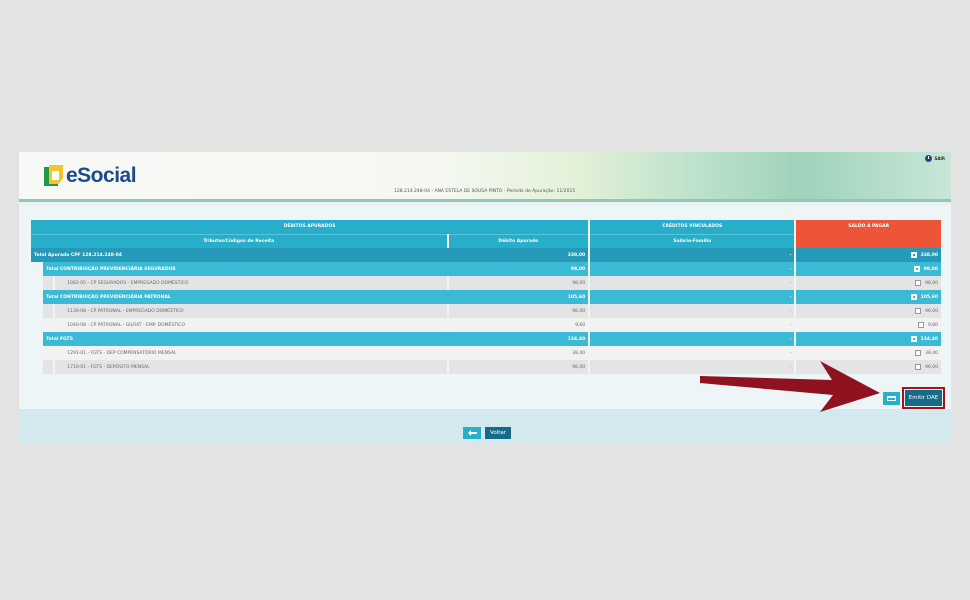 This screenshot has width=970, height=600. I want to click on print-button, so click(891, 398).